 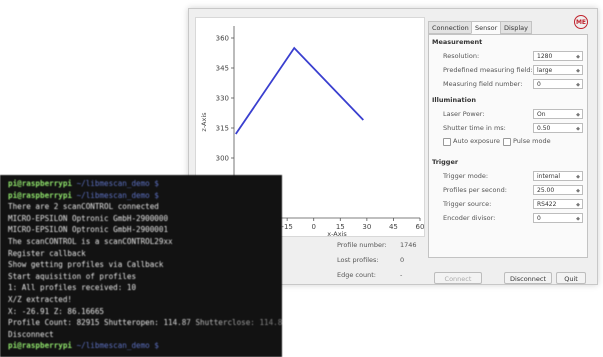 I want to click on trigger-heading: Trigger, so click(x=445, y=162).